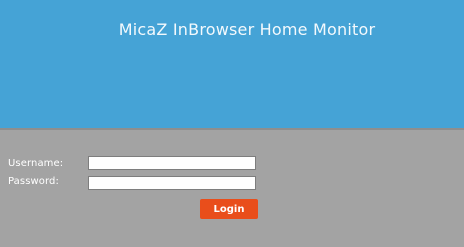 Image resolution: width=464 pixels, height=247 pixels. Describe the element at coordinates (36, 163) in the screenshot. I see `username-label: Username:` at that location.